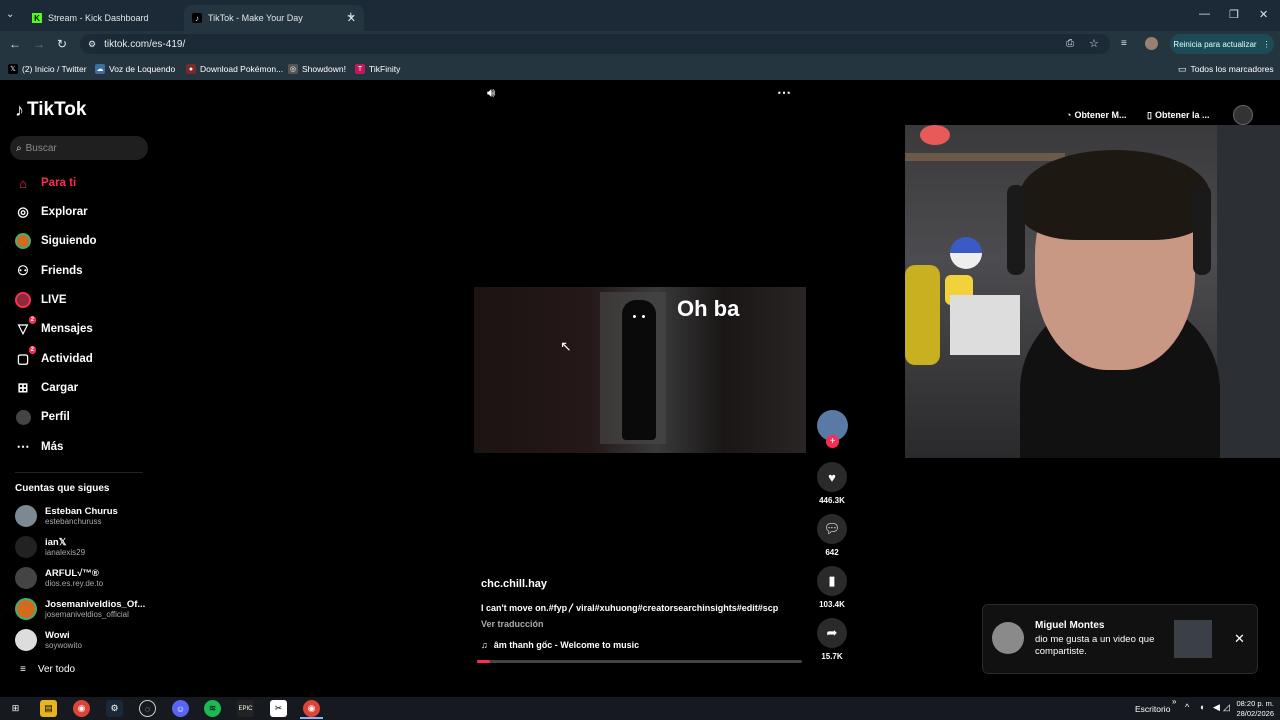  I want to click on tiktok-logo: ♪ TikTok, so click(50, 110).